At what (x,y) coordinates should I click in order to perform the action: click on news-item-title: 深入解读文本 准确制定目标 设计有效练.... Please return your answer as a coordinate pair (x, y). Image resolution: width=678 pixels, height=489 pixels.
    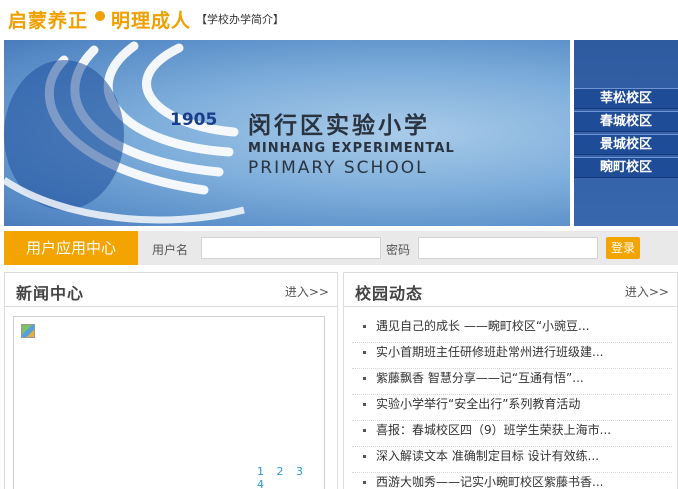
    Looking at the image, I should click on (487, 456).